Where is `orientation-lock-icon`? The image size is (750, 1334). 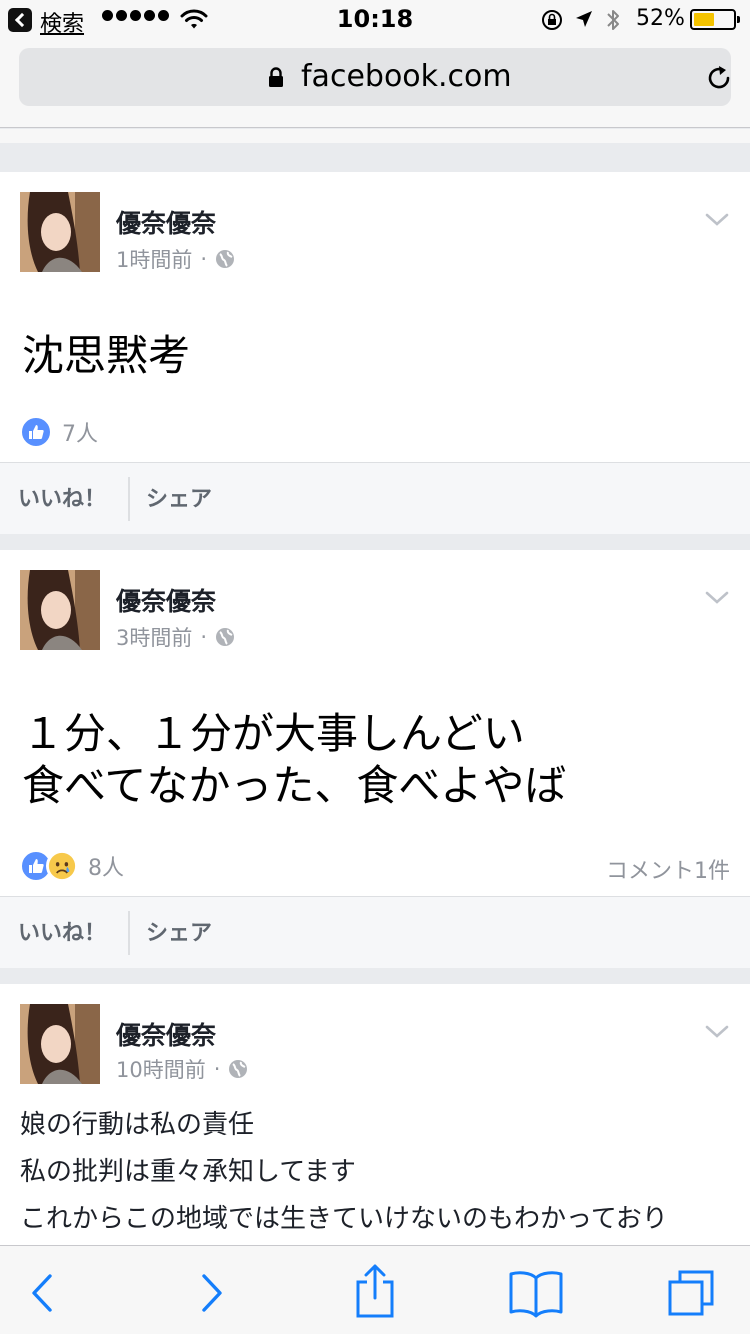 orientation-lock-icon is located at coordinates (552, 20).